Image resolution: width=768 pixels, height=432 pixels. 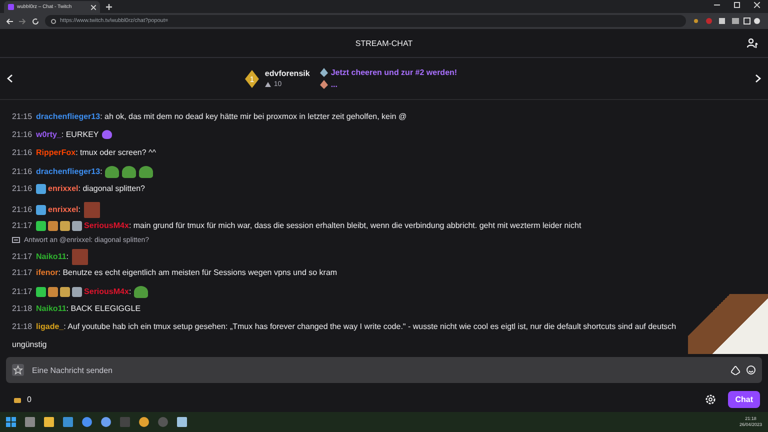 What do you see at coordinates (111, 189) in the screenshot?
I see `message-text: : diagonal splitten?` at bounding box center [111, 189].